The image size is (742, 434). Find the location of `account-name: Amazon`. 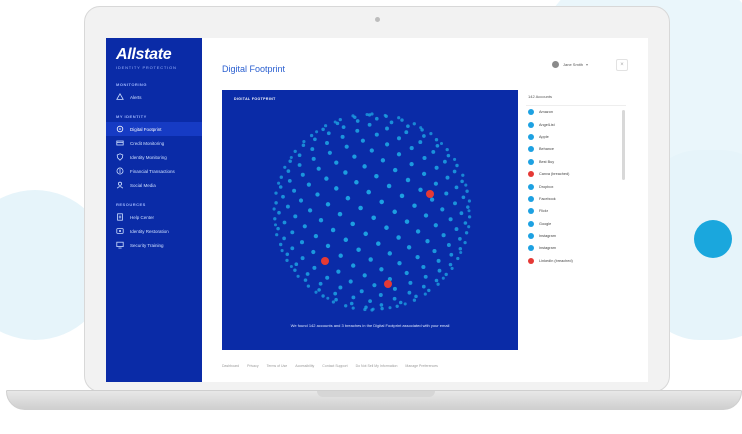

account-name: Amazon is located at coordinates (546, 112).